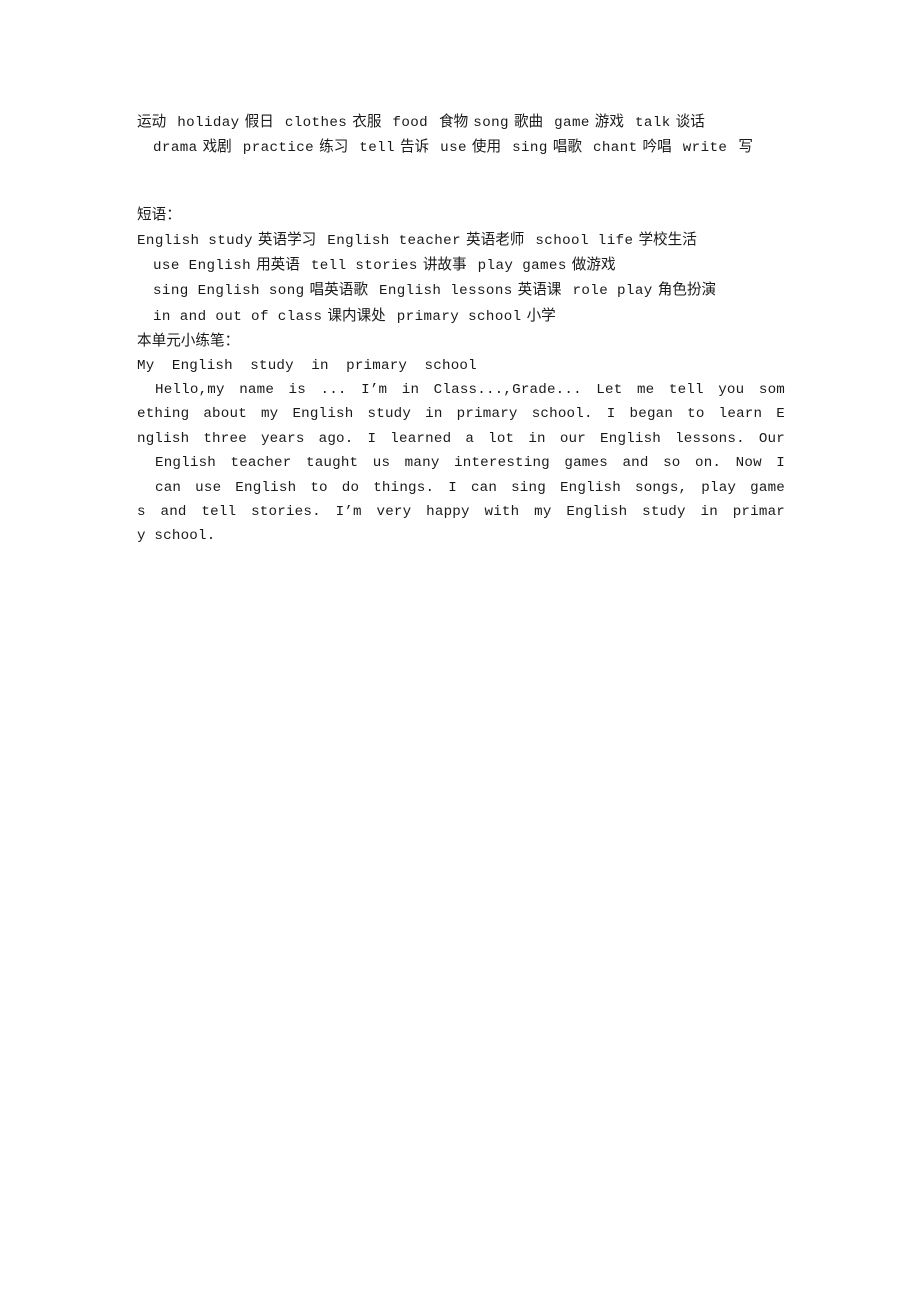 Image resolution: width=920 pixels, height=1302 pixels. What do you see at coordinates (687, 290) in the screenshot?
I see `phrase-cn: 角色扮演` at bounding box center [687, 290].